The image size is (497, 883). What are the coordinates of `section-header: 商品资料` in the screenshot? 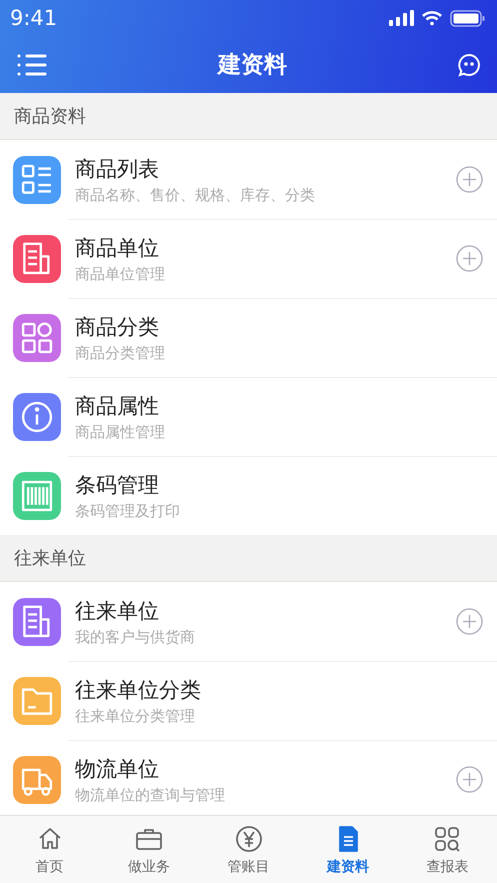 It's located at (248, 116).